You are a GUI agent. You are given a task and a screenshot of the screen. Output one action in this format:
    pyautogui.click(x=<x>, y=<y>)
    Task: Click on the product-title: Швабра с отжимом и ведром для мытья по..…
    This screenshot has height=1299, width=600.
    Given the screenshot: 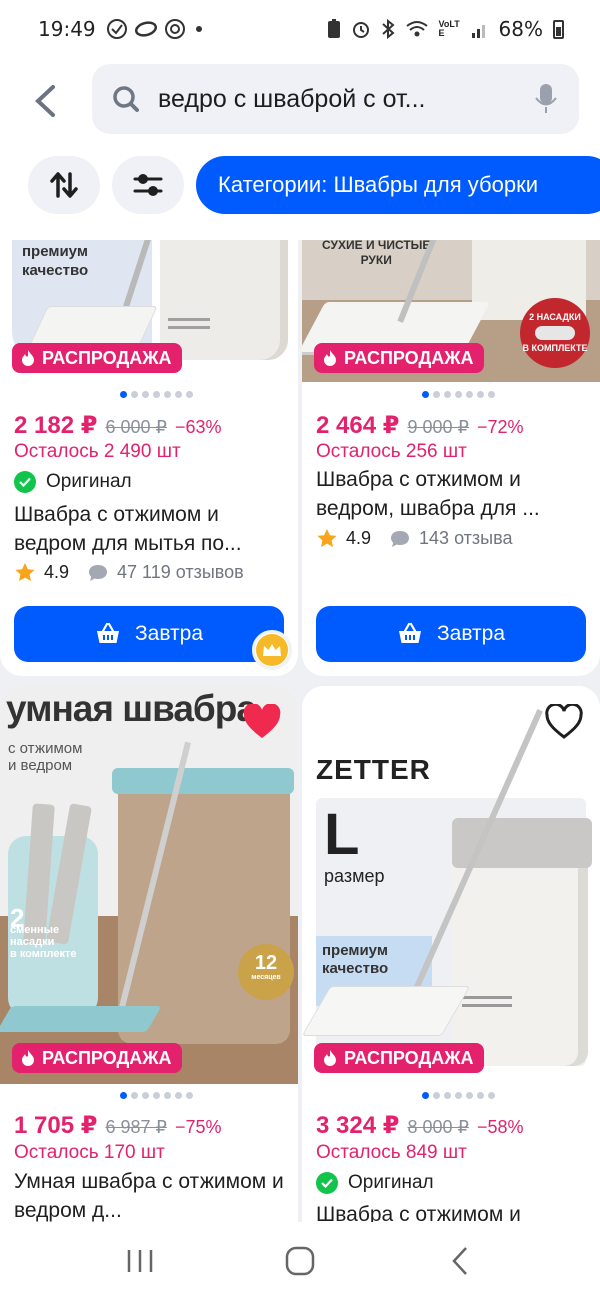 What is the action you would take?
    pyautogui.click(x=149, y=529)
    